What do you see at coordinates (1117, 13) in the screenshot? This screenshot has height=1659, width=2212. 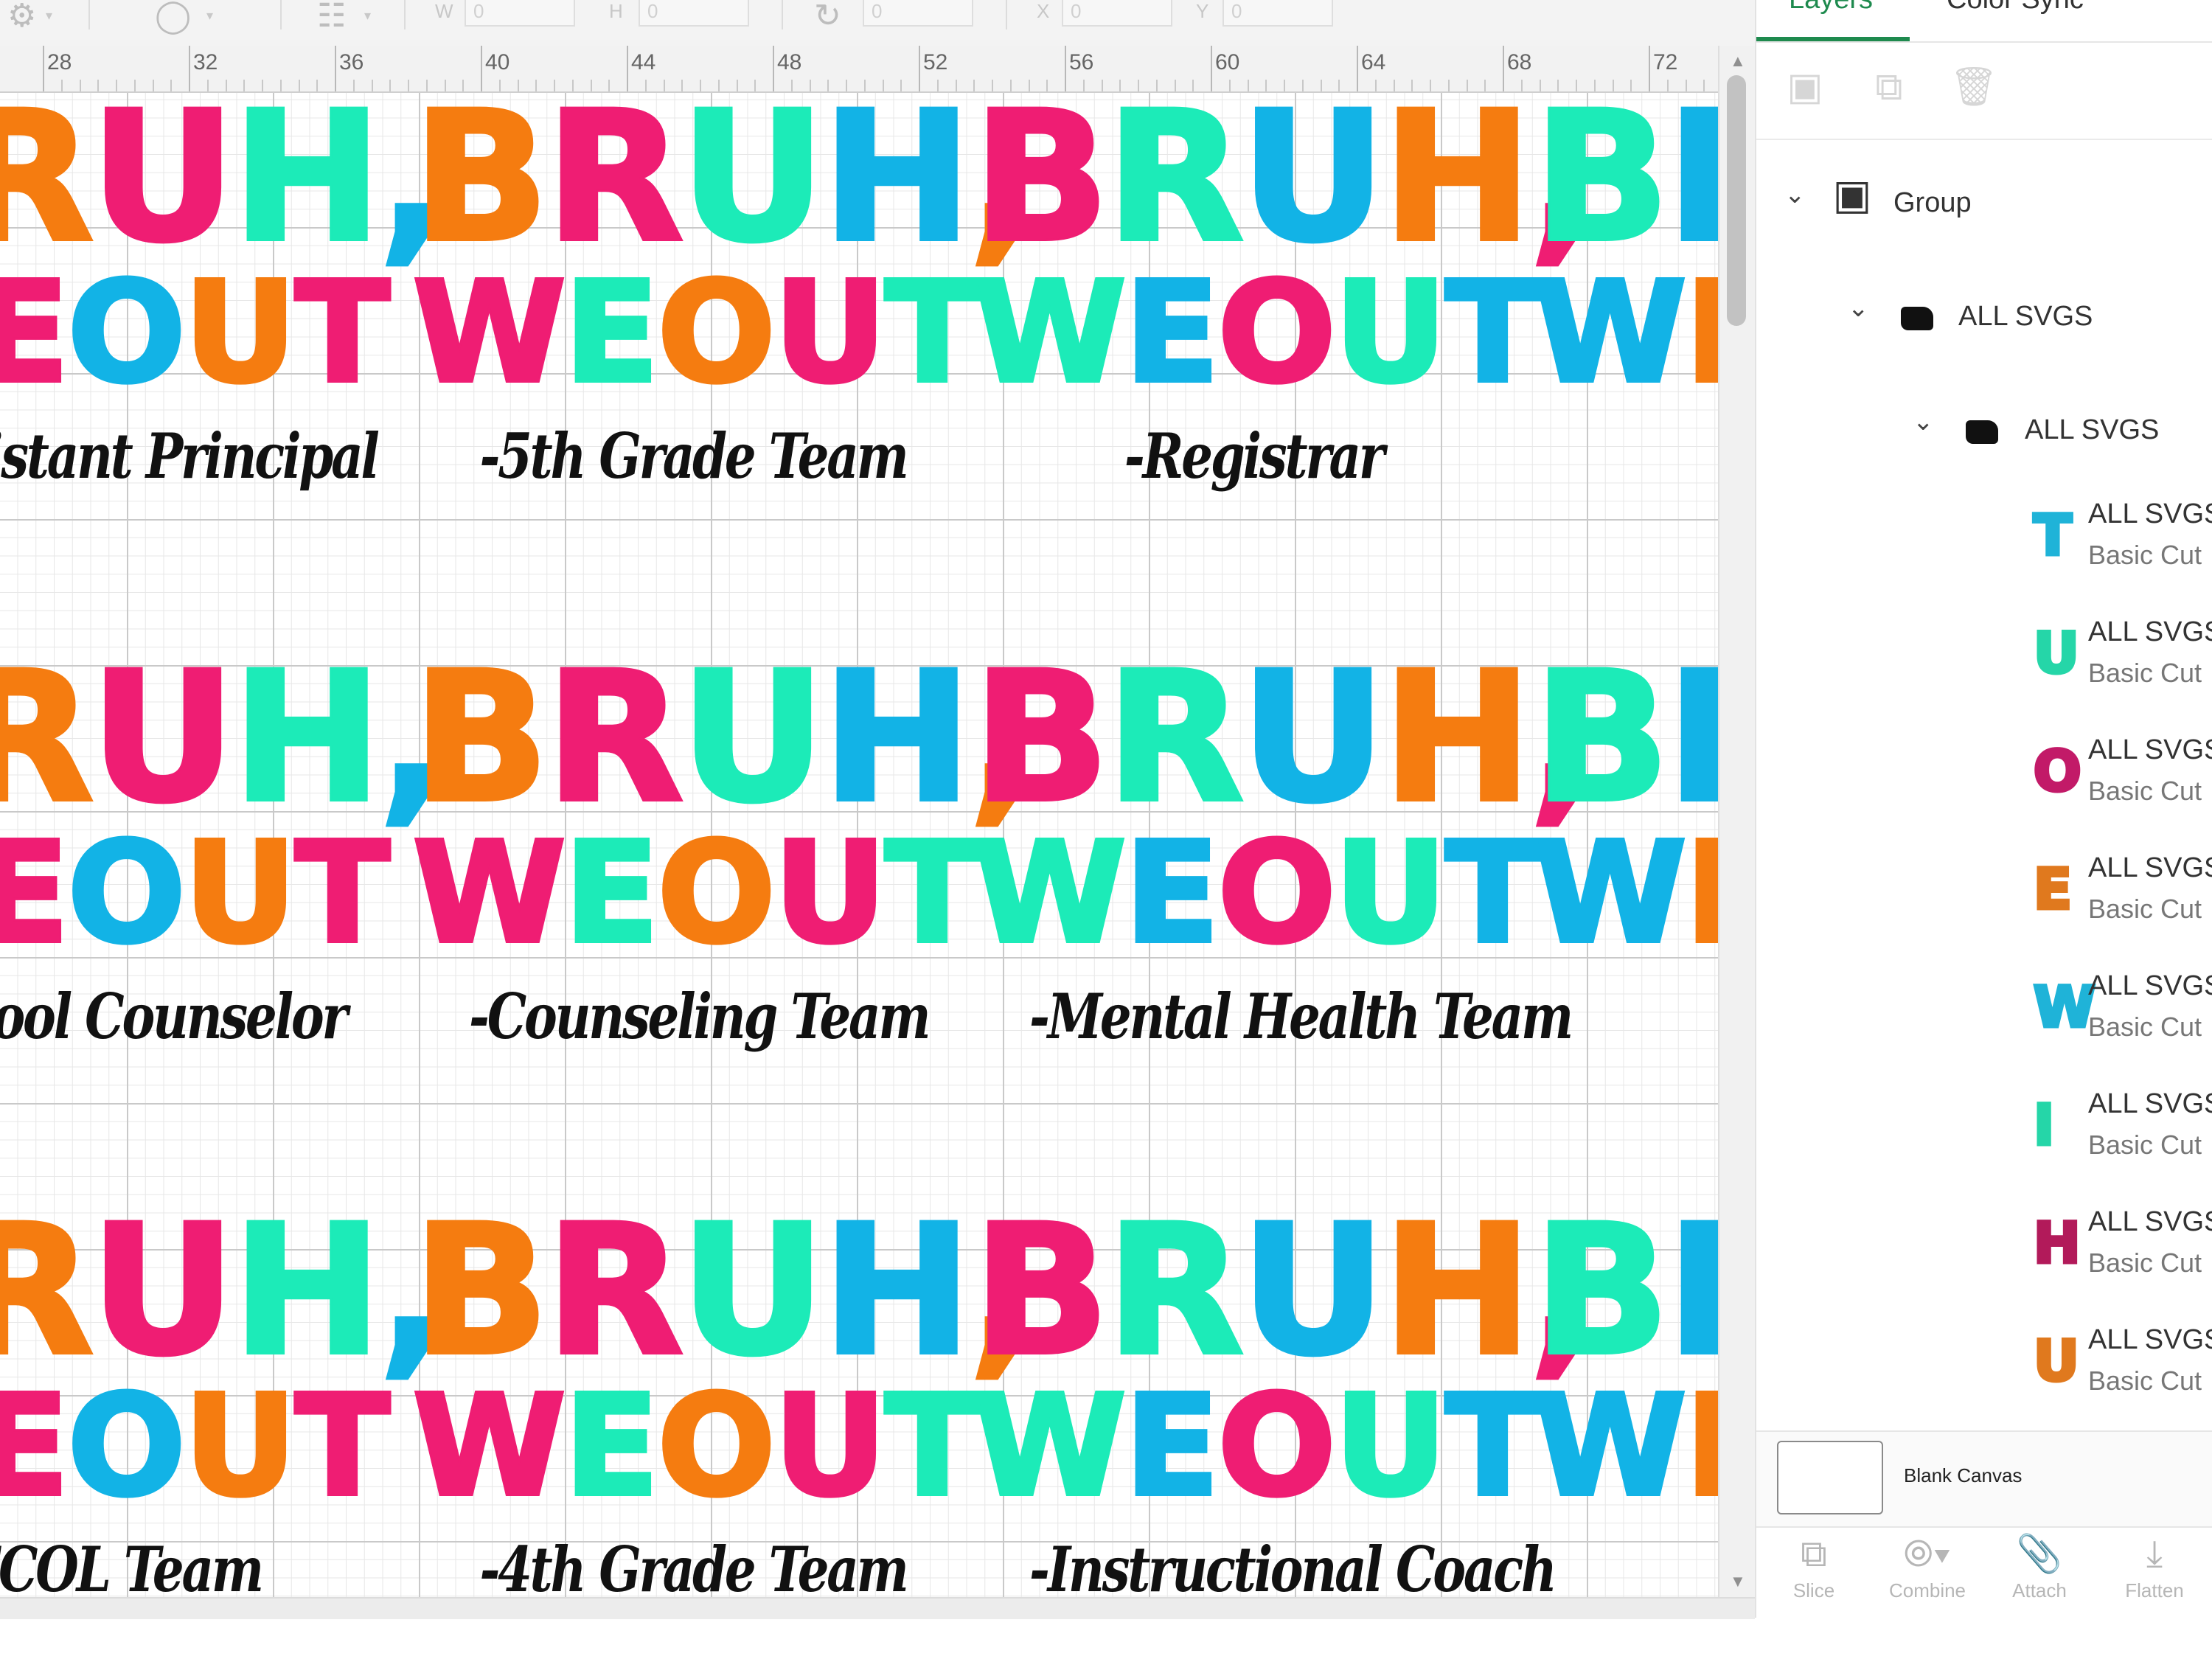 I see `x-position-field: 0` at bounding box center [1117, 13].